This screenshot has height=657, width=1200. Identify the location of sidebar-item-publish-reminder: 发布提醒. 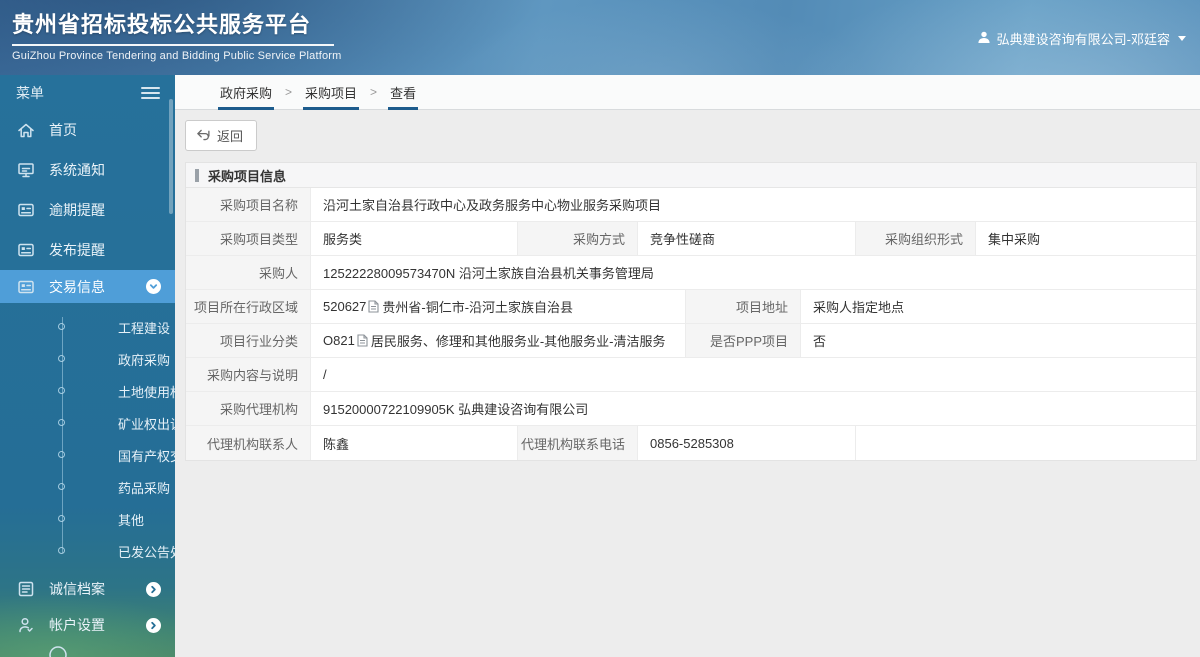
(87, 250).